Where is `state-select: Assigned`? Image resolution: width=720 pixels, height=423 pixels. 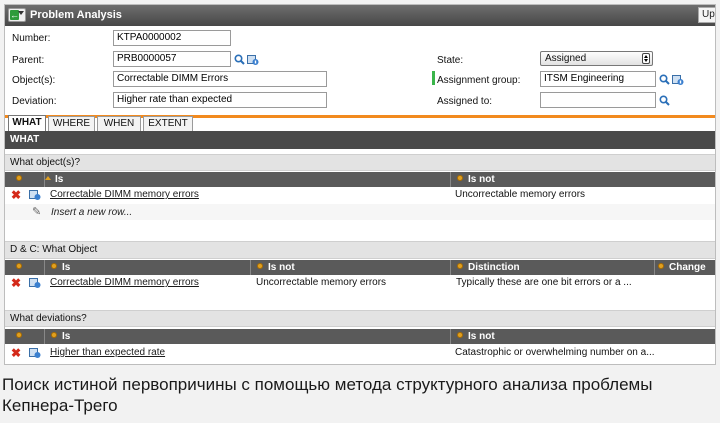
state-select: Assigned is located at coordinates (596, 58).